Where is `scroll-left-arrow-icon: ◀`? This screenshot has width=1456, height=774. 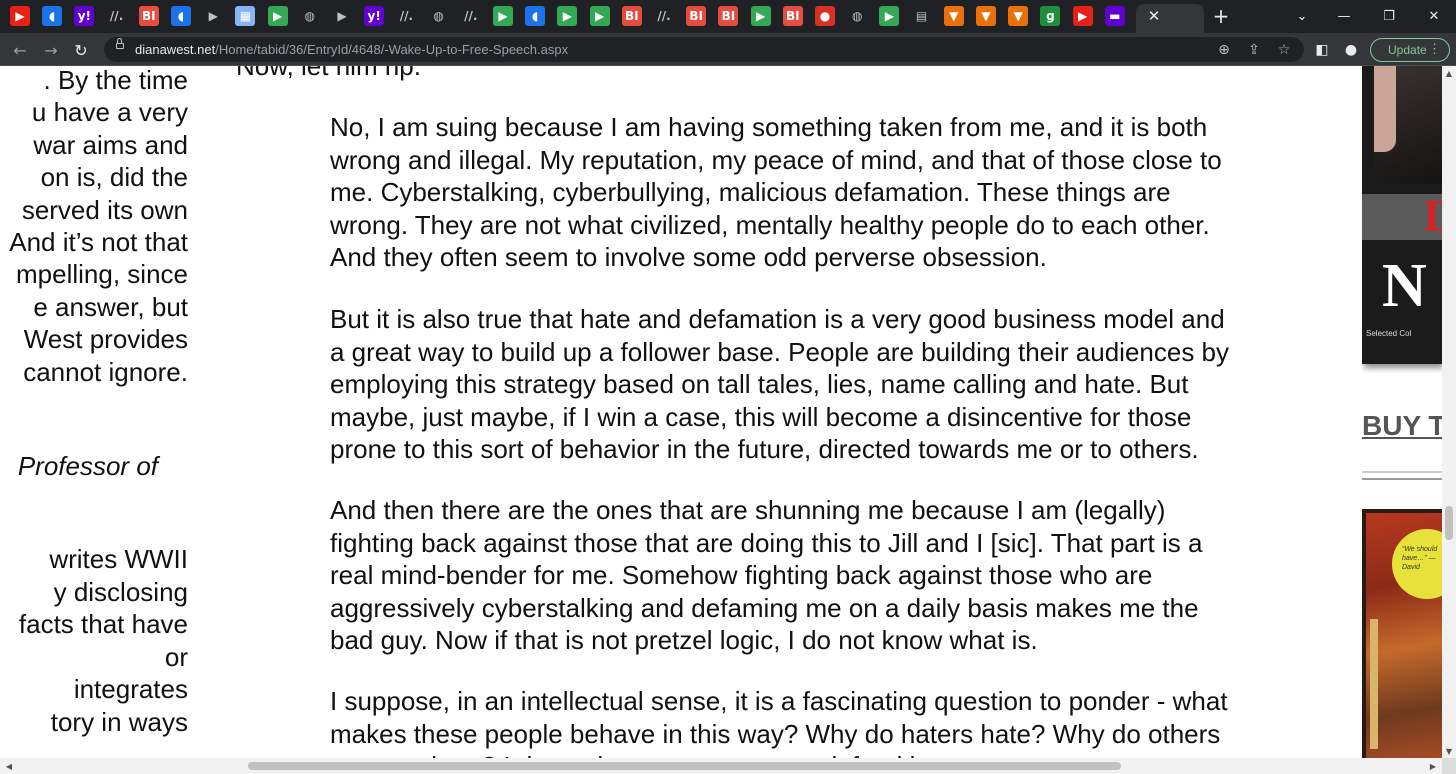 scroll-left-arrow-icon: ◀ is located at coordinates (9, 766).